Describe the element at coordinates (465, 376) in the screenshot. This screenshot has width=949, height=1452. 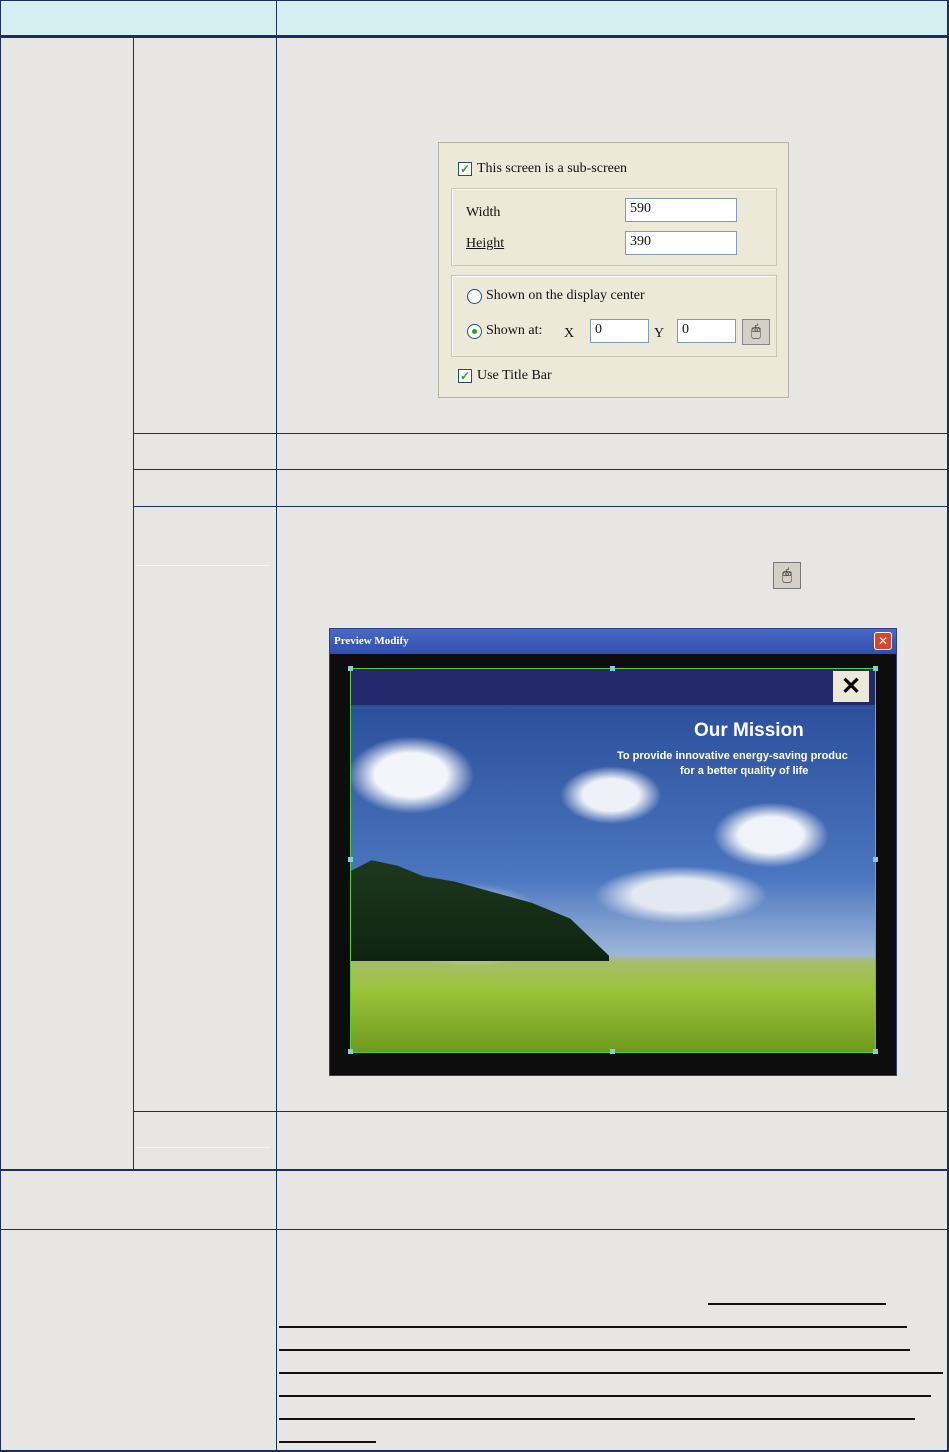
I see `use-title-bar-checkbox: ✓` at that location.